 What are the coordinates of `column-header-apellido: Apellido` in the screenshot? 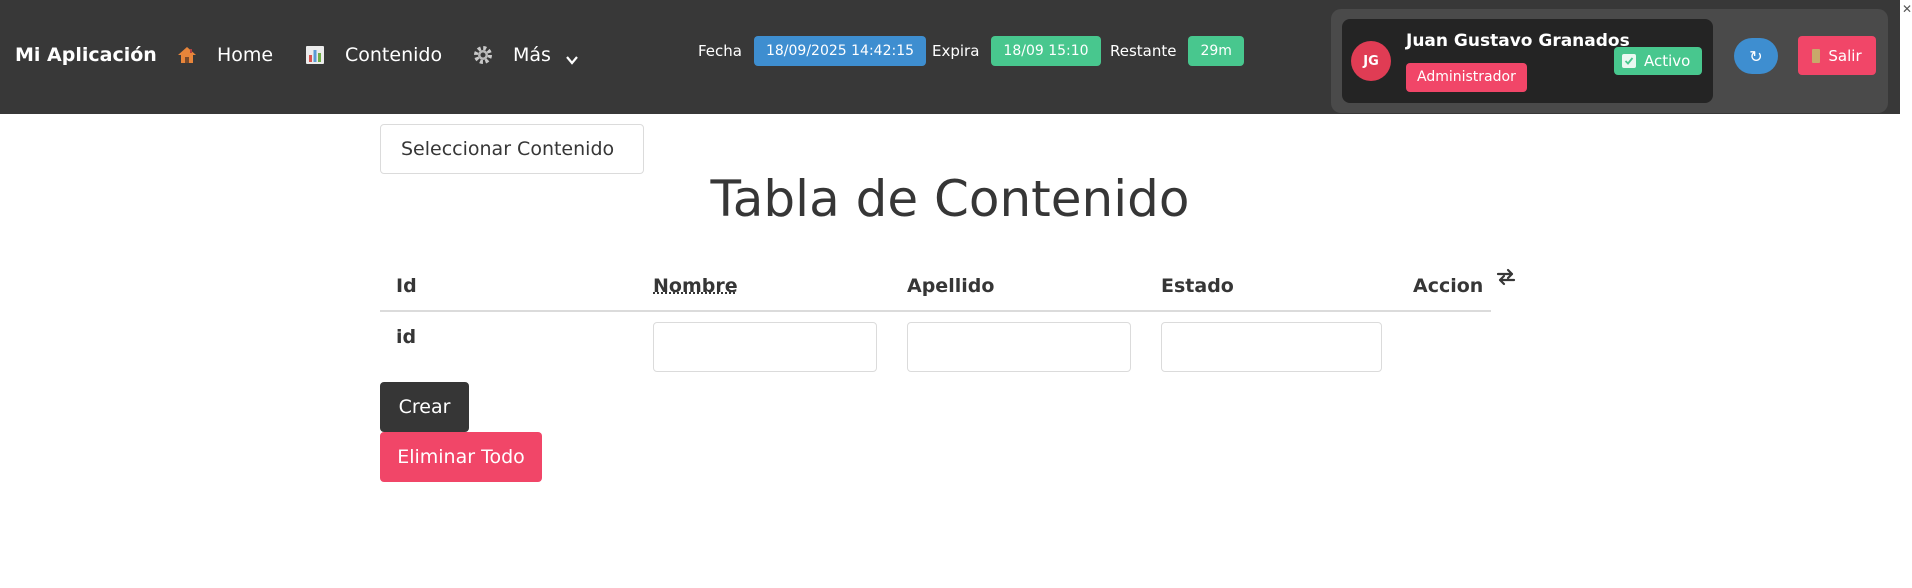 It's located at (951, 286).